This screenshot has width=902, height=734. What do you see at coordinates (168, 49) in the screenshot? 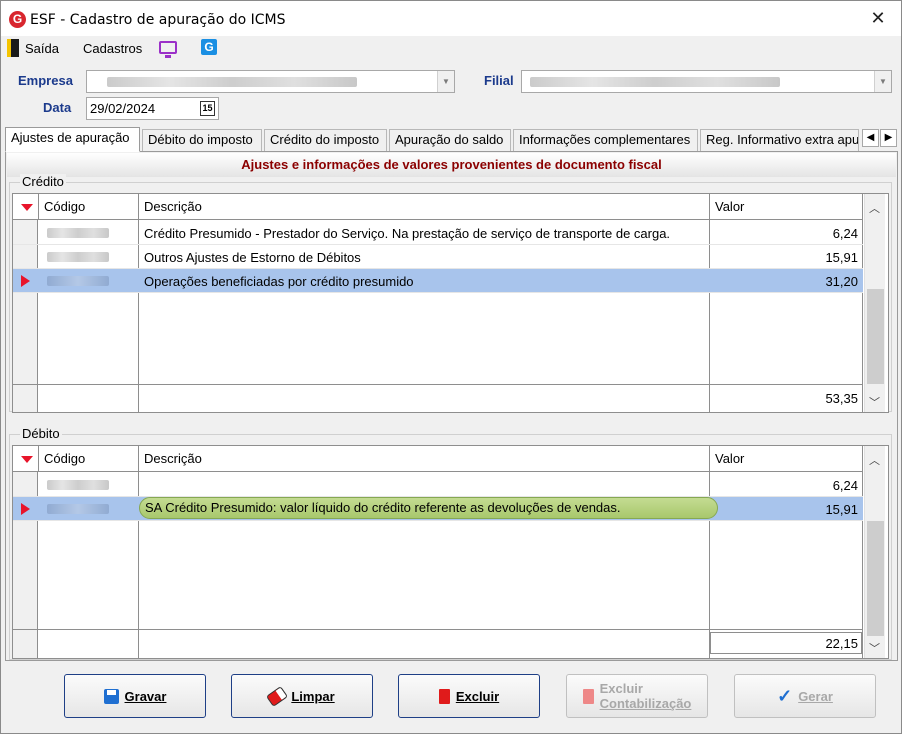
I see `monitor-icon` at bounding box center [168, 49].